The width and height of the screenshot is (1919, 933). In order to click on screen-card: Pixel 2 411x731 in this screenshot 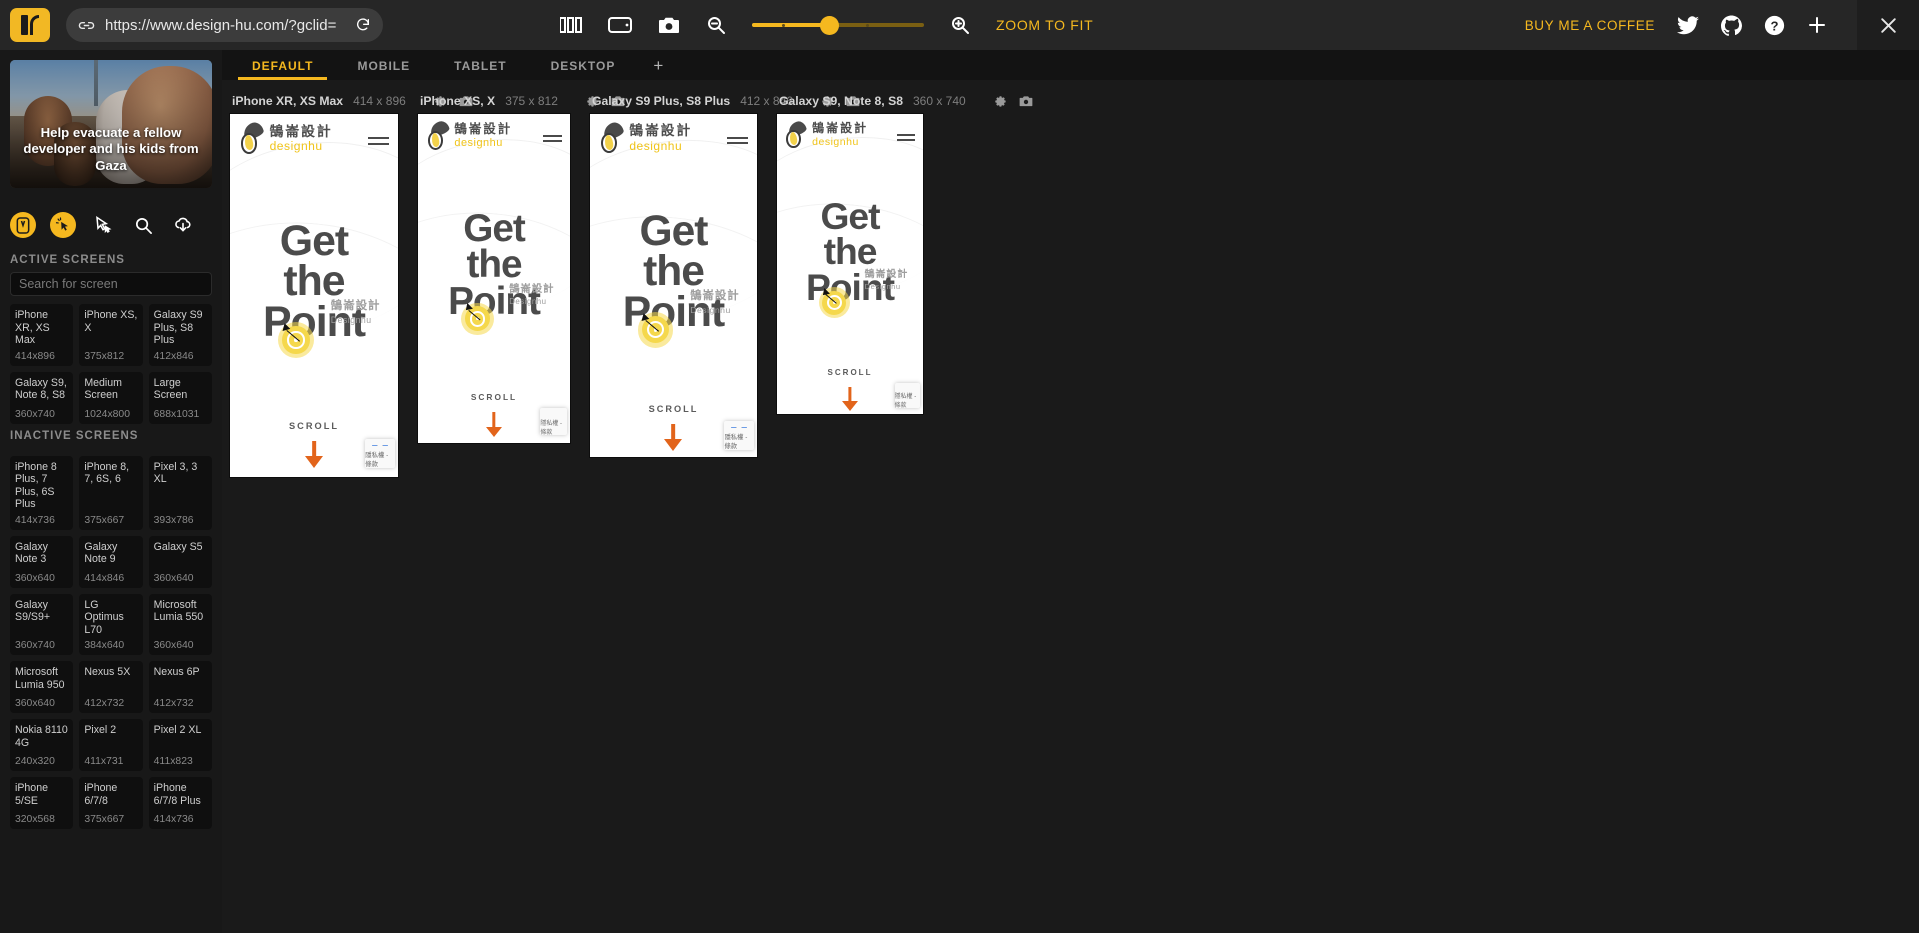, I will do `click(111, 745)`.